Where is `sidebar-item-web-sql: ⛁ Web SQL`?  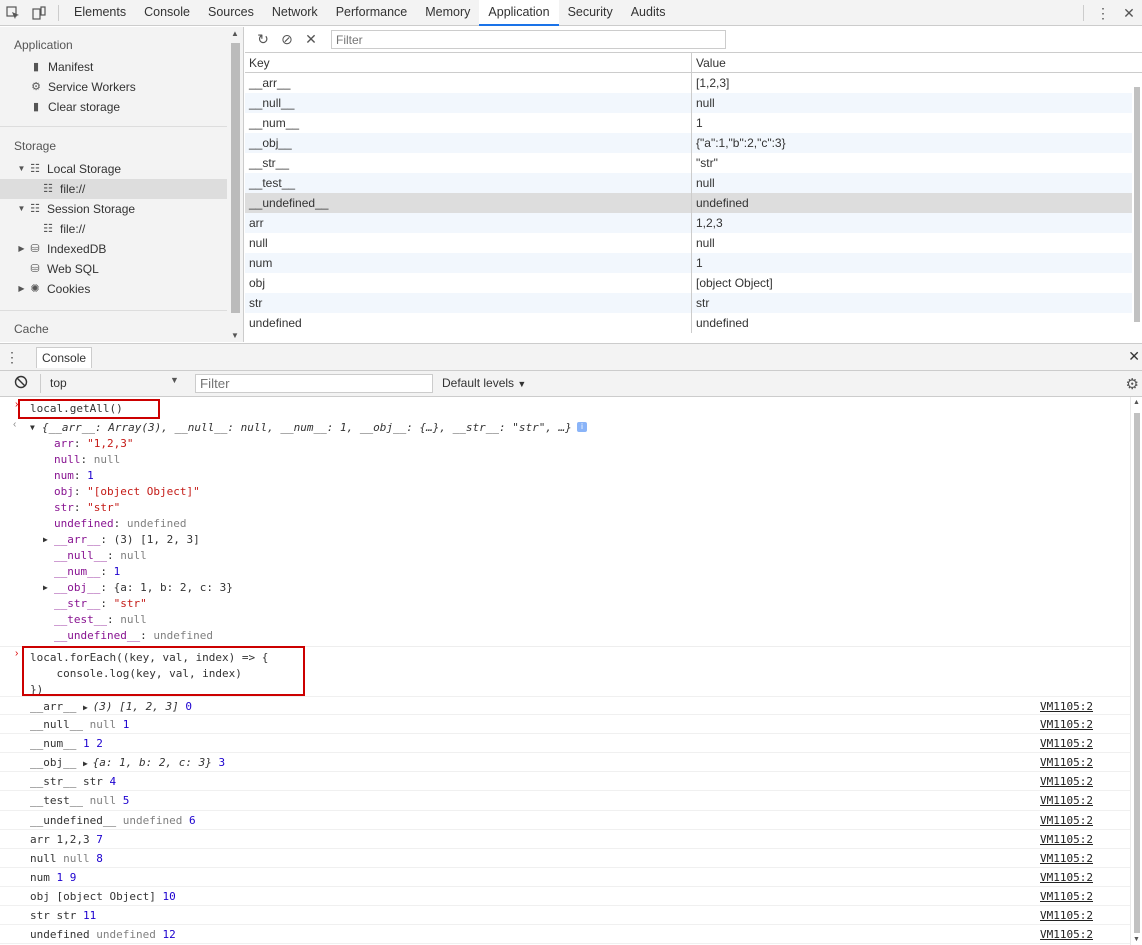
sidebar-item-web-sql: ⛁ Web SQL is located at coordinates (121, 269).